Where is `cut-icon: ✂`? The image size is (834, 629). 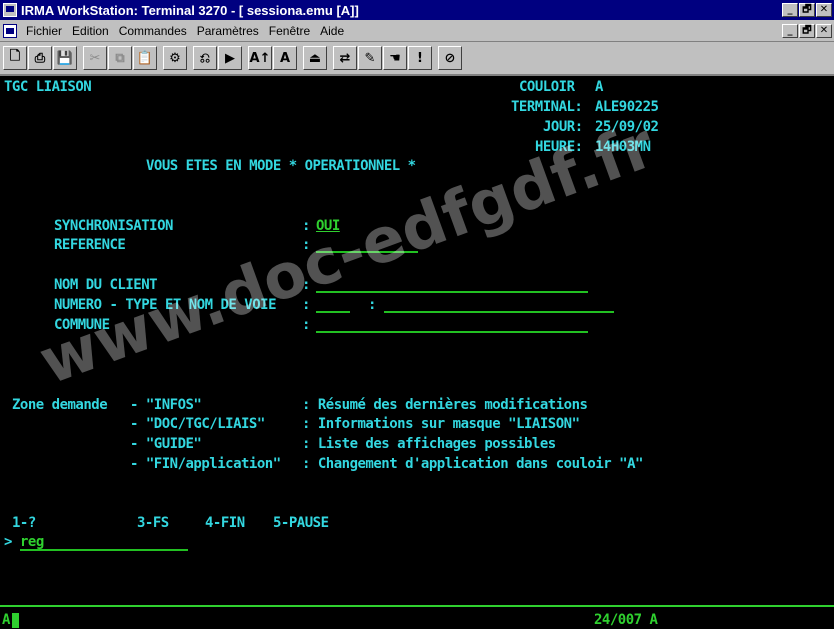 cut-icon: ✂ is located at coordinates (95, 58).